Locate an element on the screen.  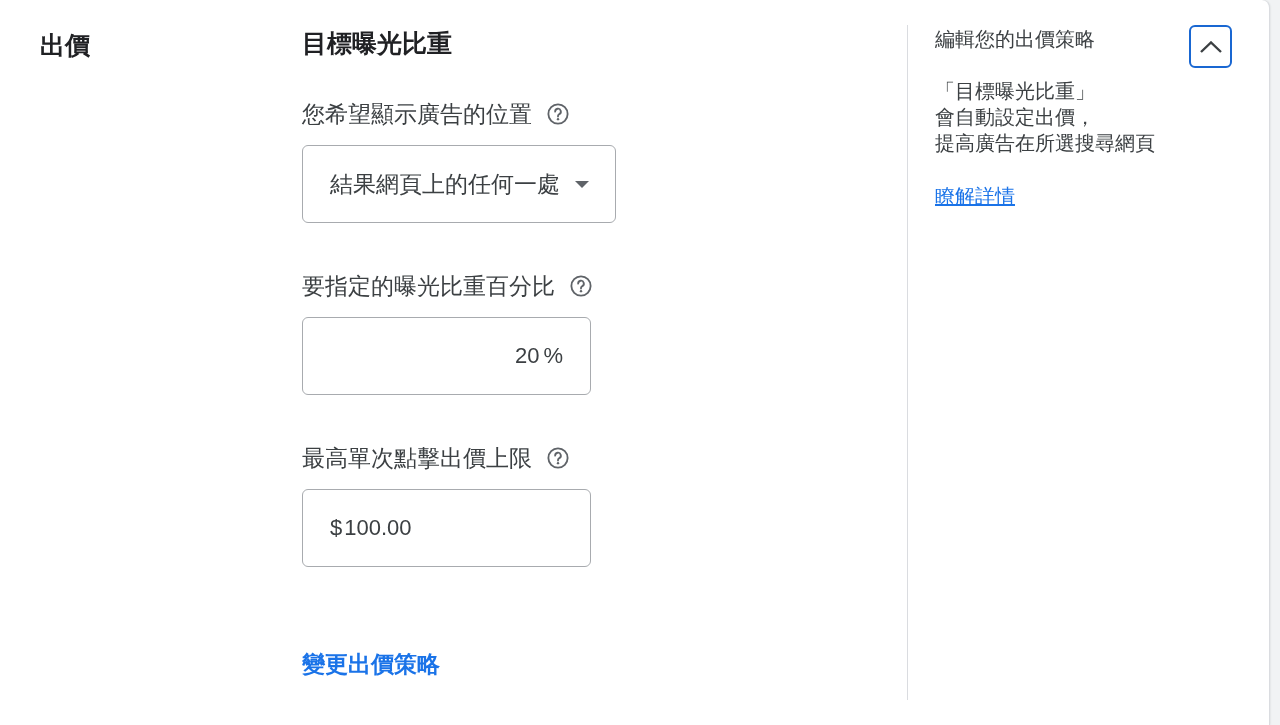
amount-input-field: $100.00 is located at coordinates (446, 528).